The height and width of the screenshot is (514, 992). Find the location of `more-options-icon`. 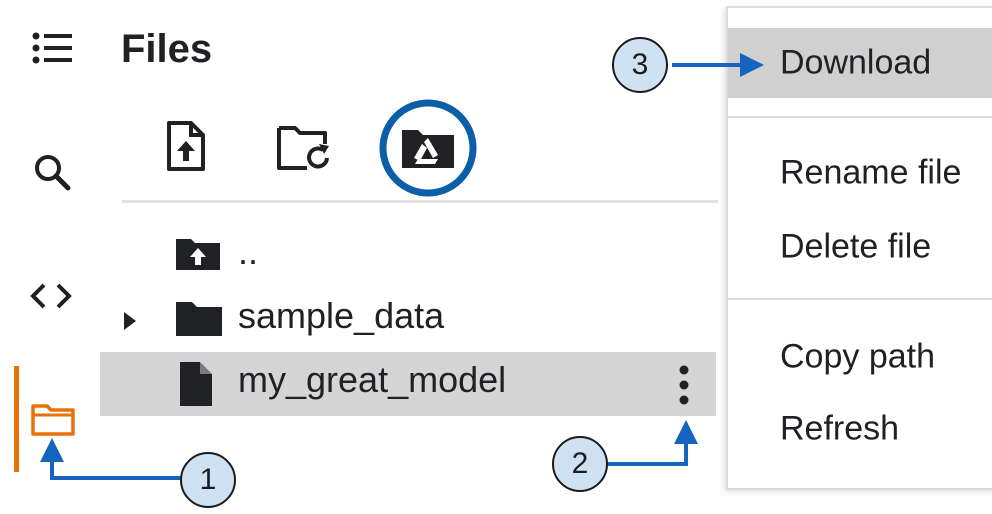

more-options-icon is located at coordinates (684, 385).